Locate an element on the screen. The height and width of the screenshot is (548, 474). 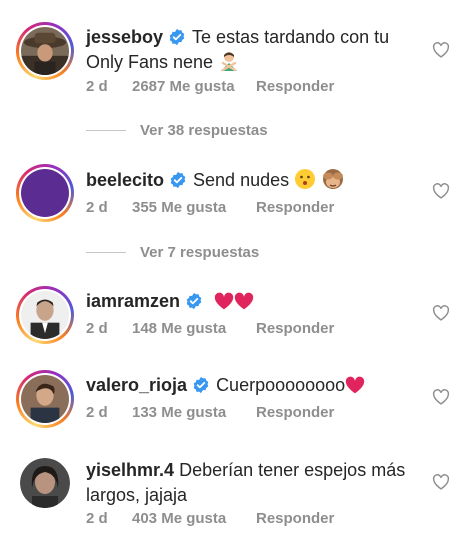
comment-meta: 2 d 148 Me gusta Responder is located at coordinates (210, 328).